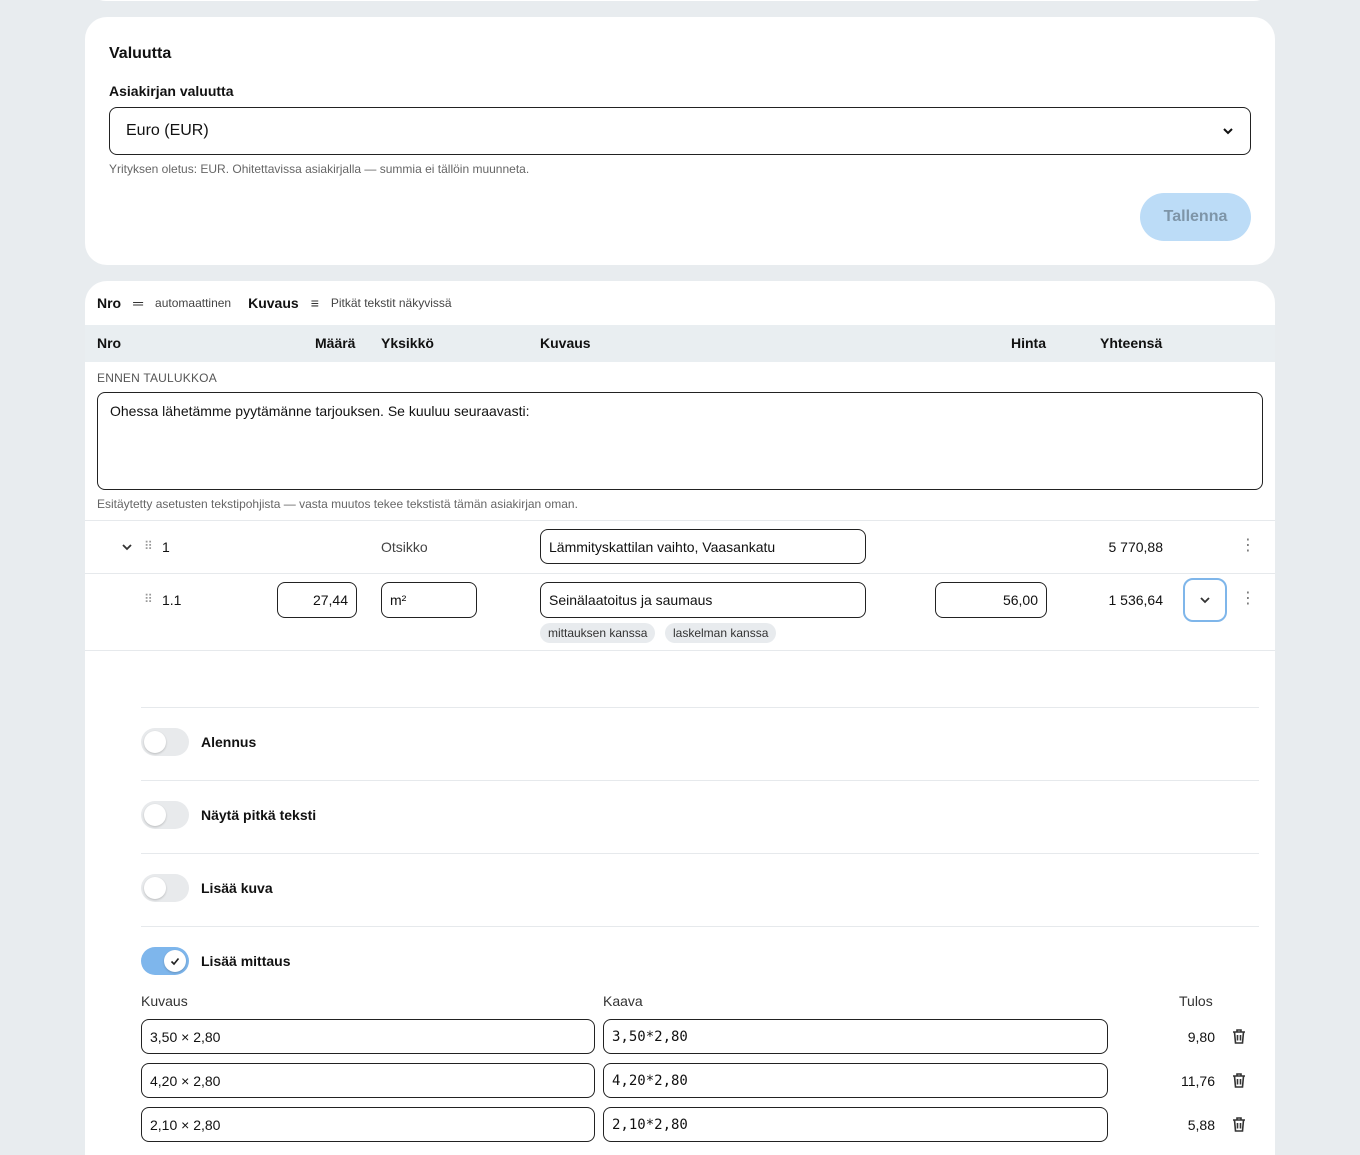 The width and height of the screenshot is (1360, 1155). I want to click on item-row-nro: 1.1, so click(172, 600).